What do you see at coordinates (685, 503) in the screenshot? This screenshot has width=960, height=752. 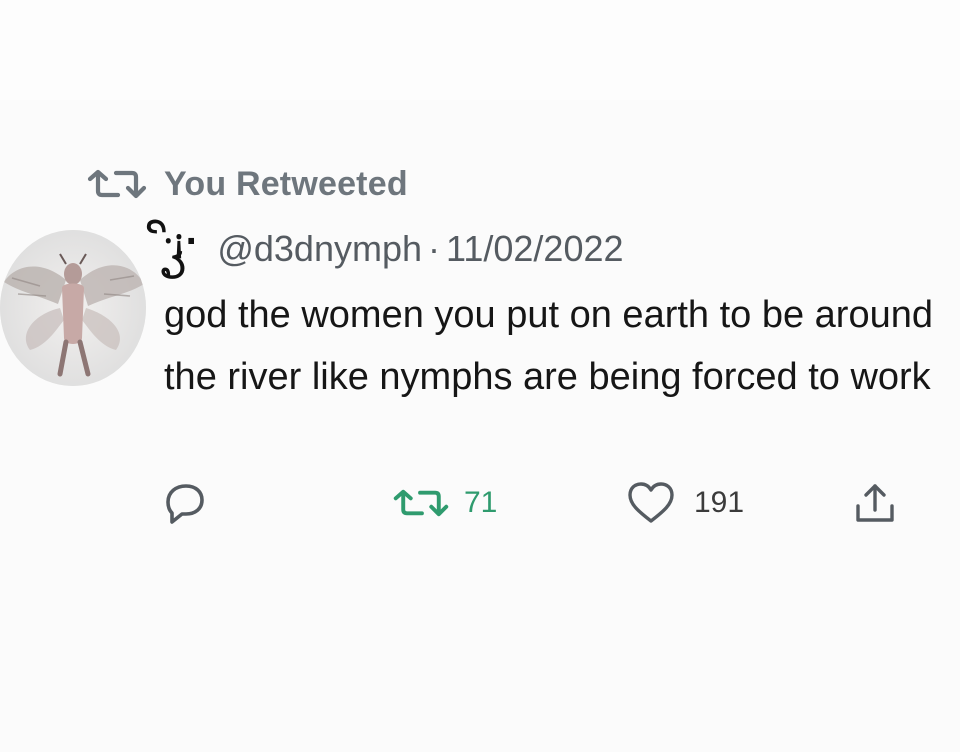 I see `like-button: 191` at bounding box center [685, 503].